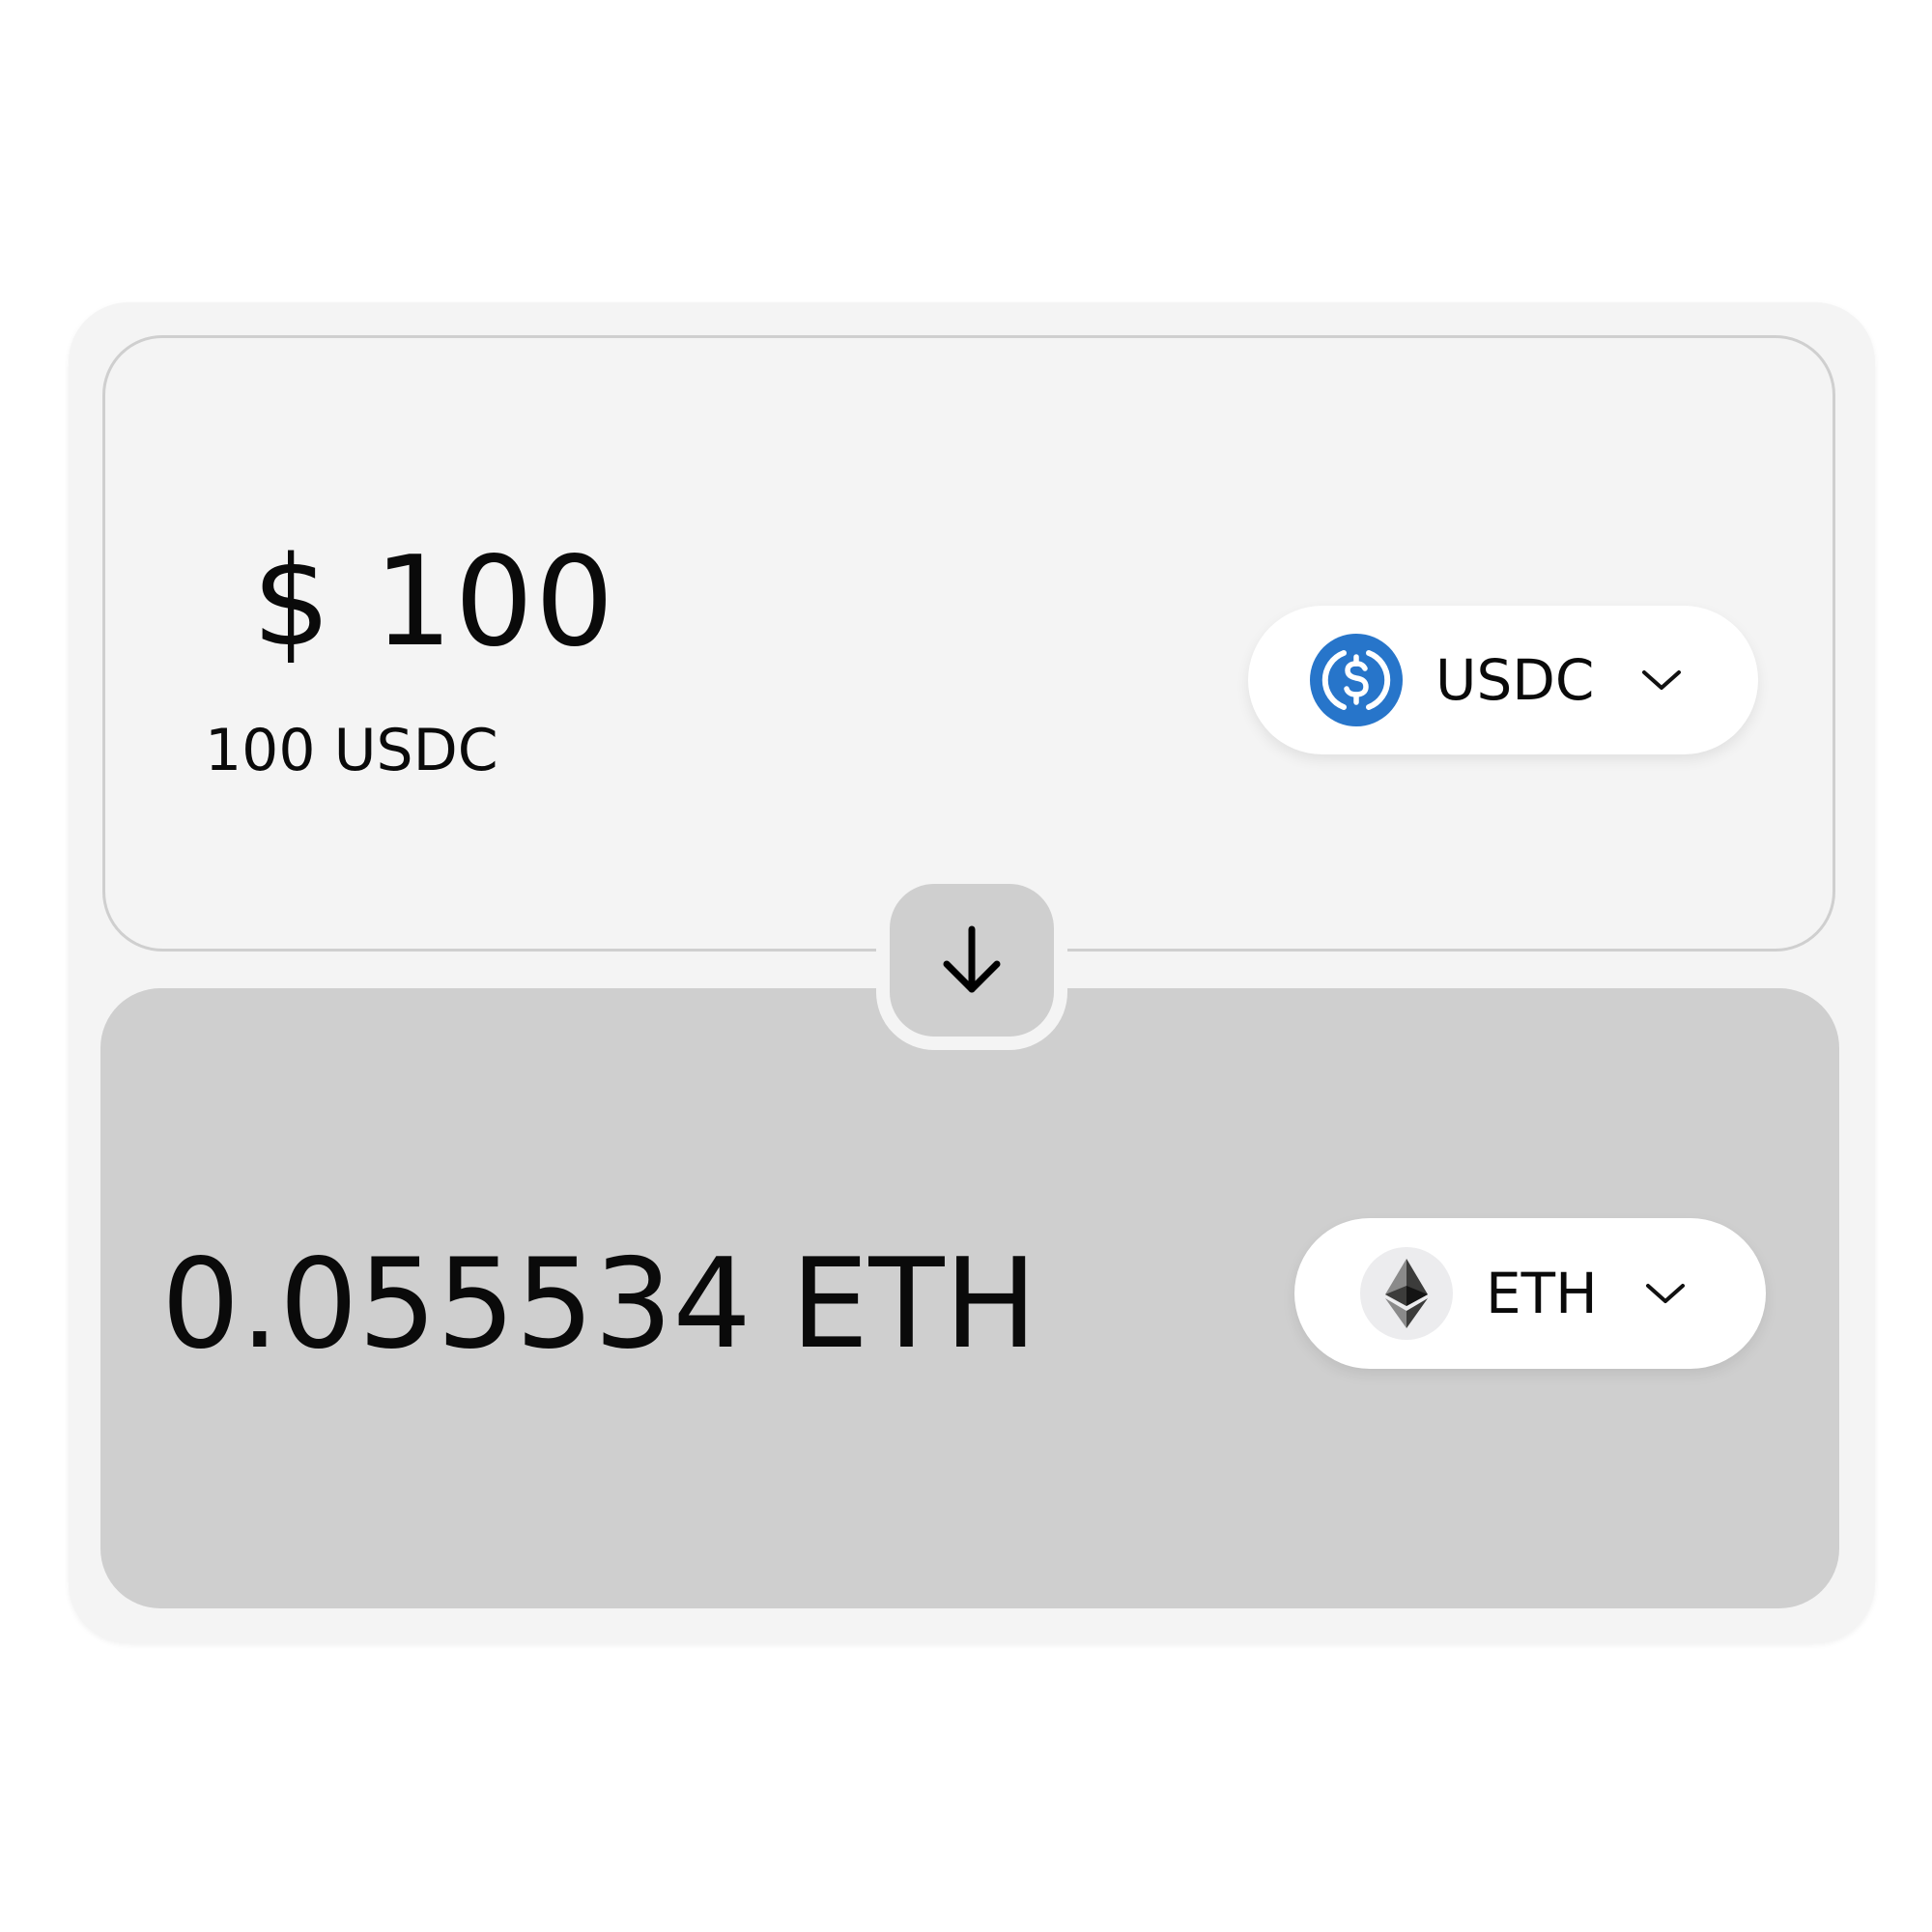 Image resolution: width=1932 pixels, height=1932 pixels. I want to click on from-token-symbol: USDC, so click(1515, 680).